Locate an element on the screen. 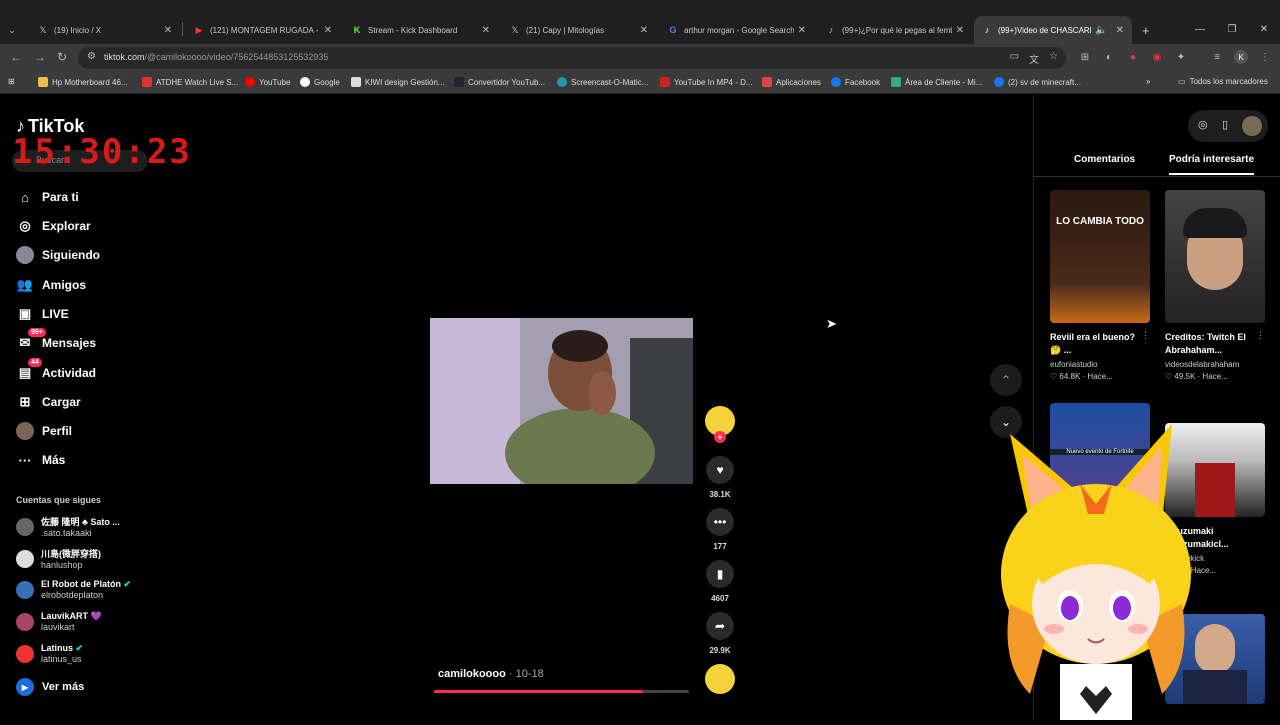  nav-profile: Perfil is located at coordinates (44, 431).